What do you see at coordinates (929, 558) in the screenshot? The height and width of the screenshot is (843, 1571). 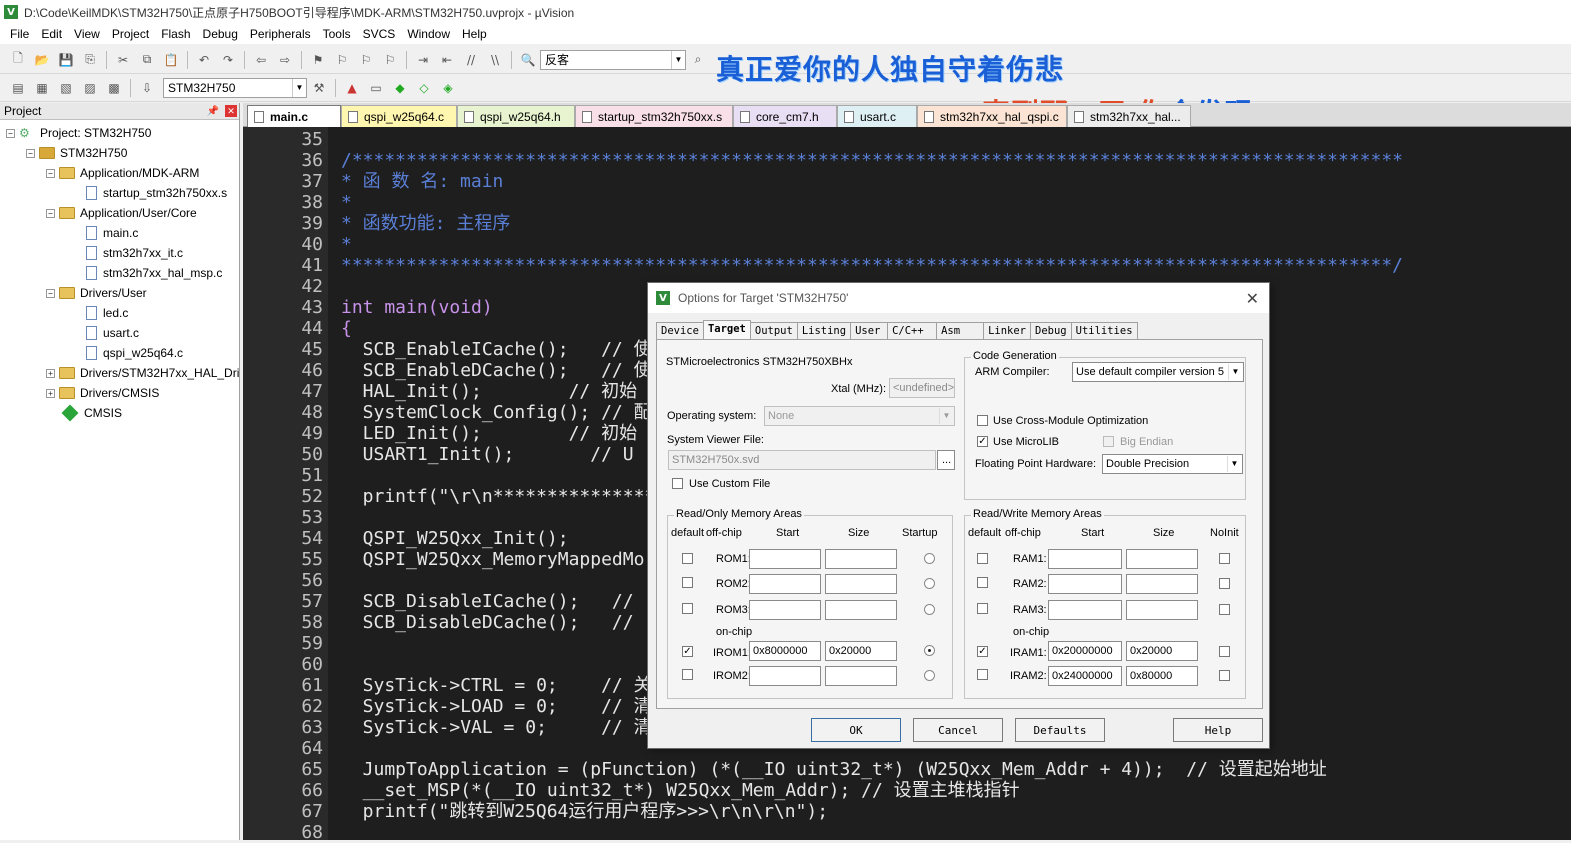 I see `rom1-startup-radio` at bounding box center [929, 558].